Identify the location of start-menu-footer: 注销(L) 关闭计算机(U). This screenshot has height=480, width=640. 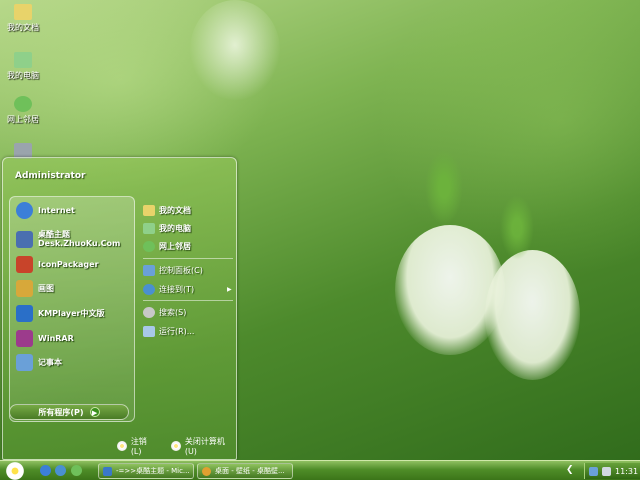
(176, 446).